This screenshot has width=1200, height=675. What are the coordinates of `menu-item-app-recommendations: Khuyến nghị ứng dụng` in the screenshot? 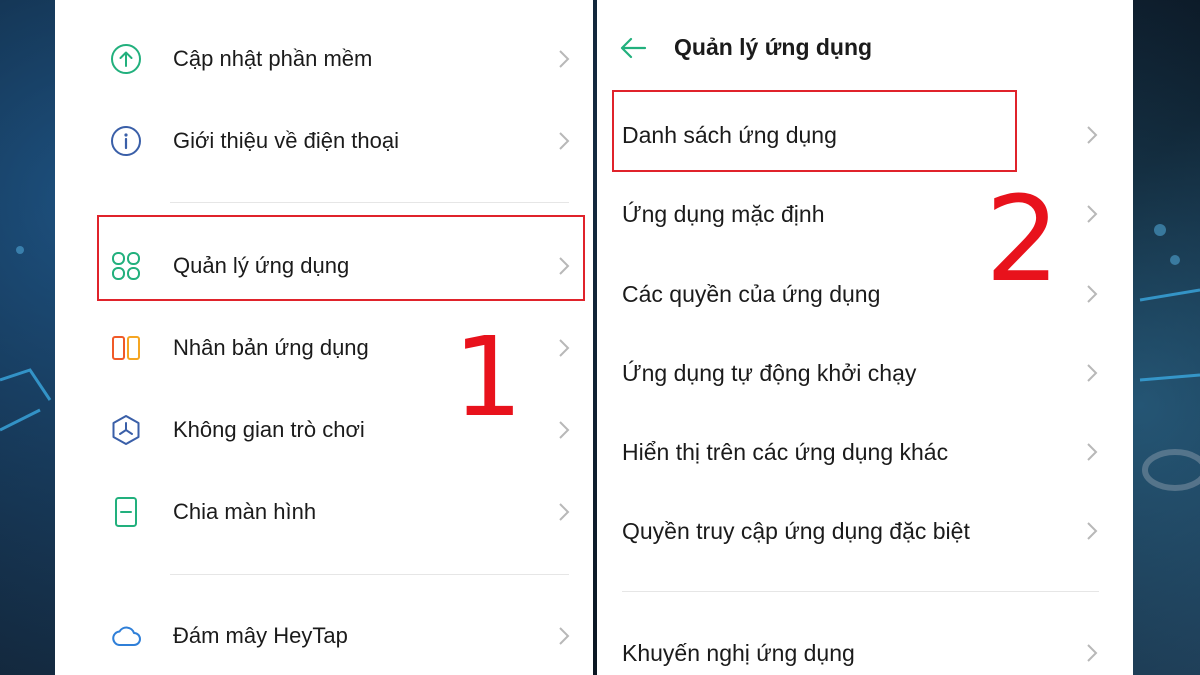 It's located at (865, 649).